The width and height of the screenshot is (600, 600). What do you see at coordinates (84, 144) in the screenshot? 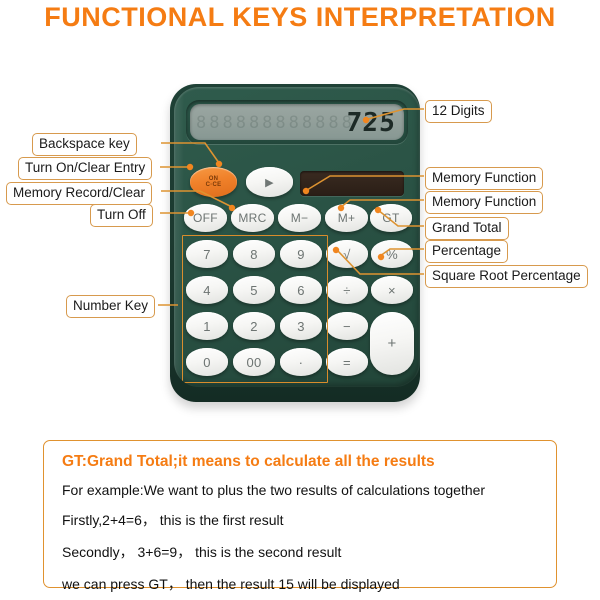
I see `callout-backspace-key: Backspace key` at bounding box center [84, 144].